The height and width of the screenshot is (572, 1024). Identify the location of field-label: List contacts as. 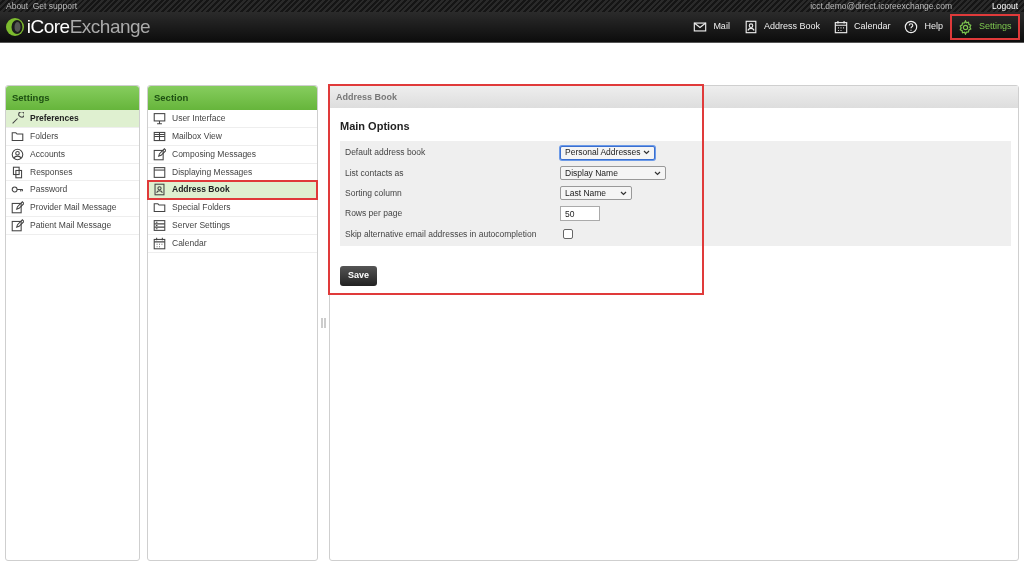
(375, 173).